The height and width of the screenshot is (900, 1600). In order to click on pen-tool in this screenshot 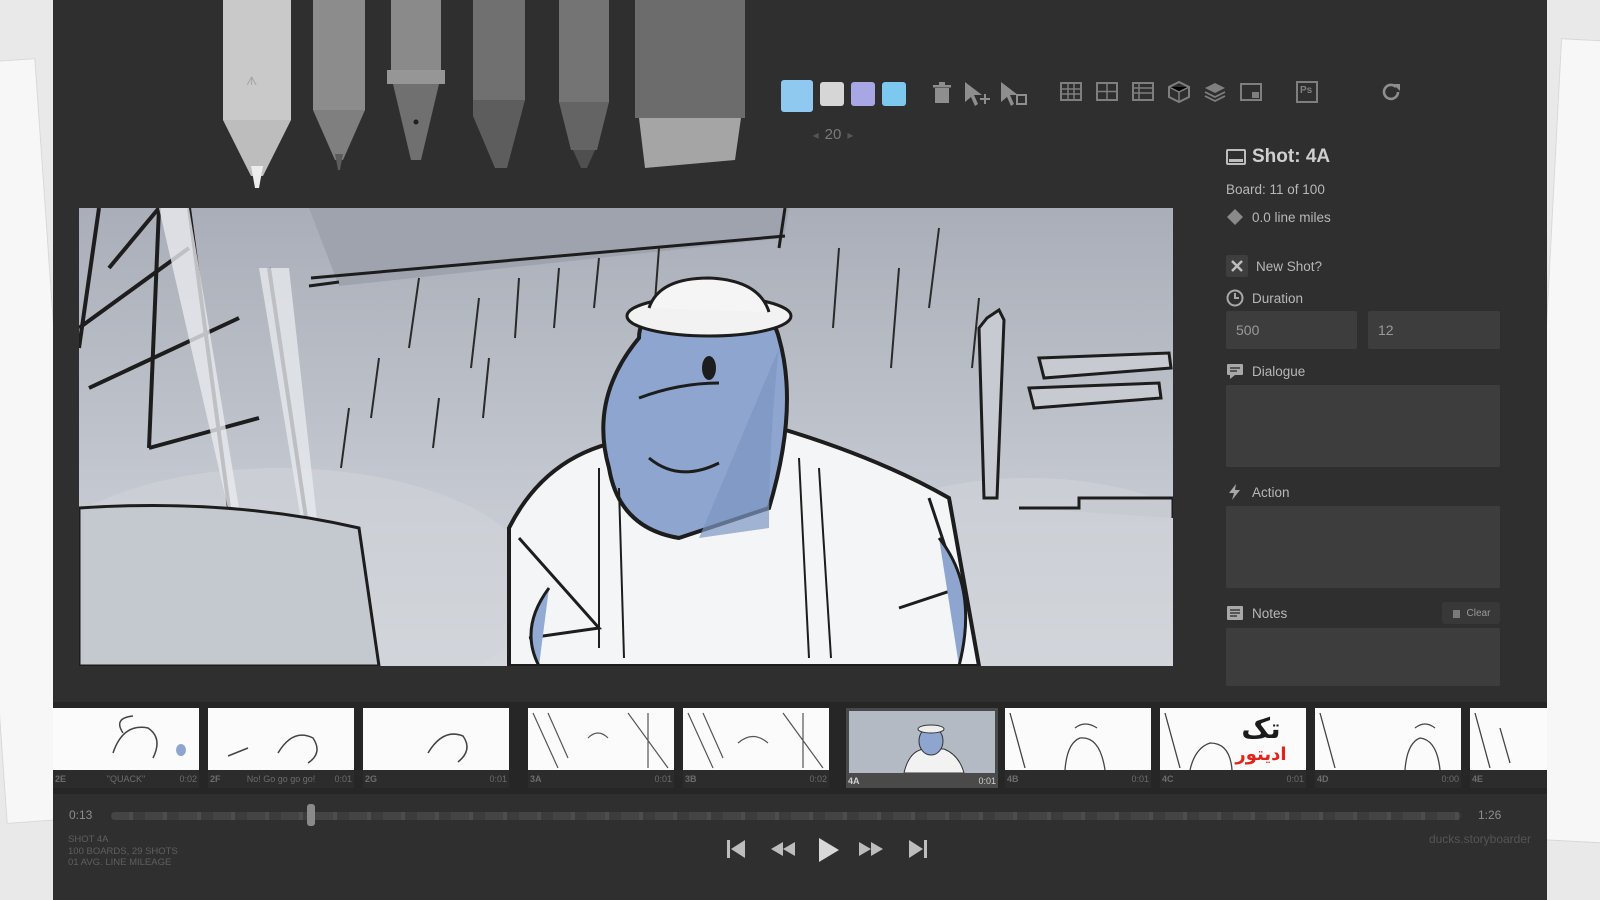, I will do `click(416, 85)`.